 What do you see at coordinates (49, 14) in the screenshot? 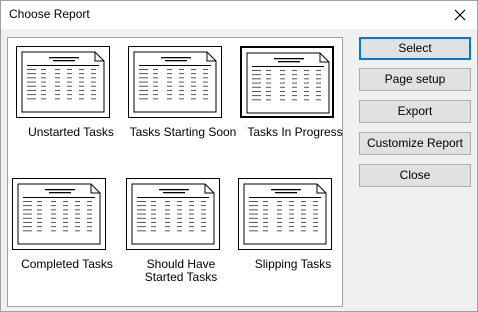
I see `window-title: Choose Report` at bounding box center [49, 14].